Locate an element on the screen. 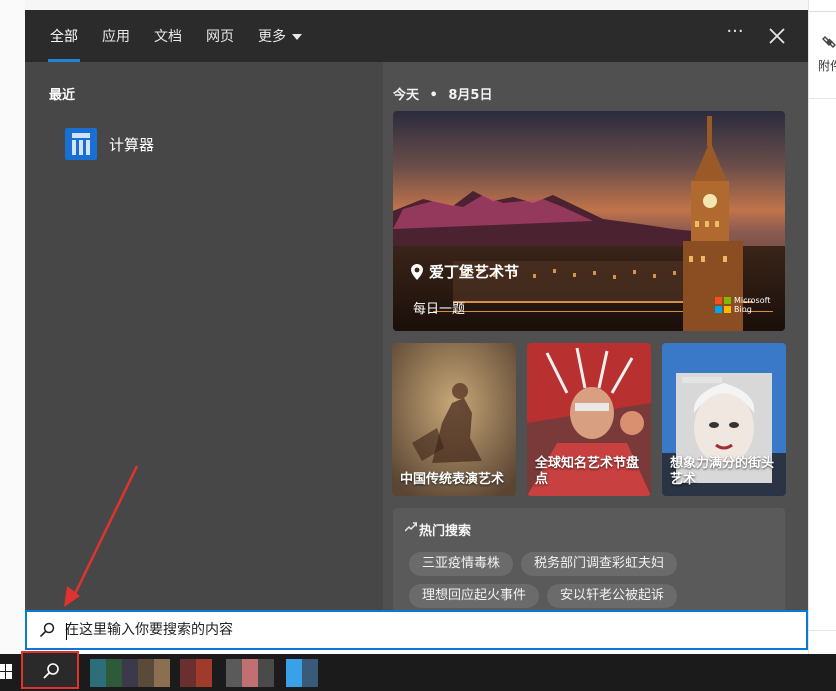 The image size is (836, 691). trending-icon is located at coordinates (411, 527).